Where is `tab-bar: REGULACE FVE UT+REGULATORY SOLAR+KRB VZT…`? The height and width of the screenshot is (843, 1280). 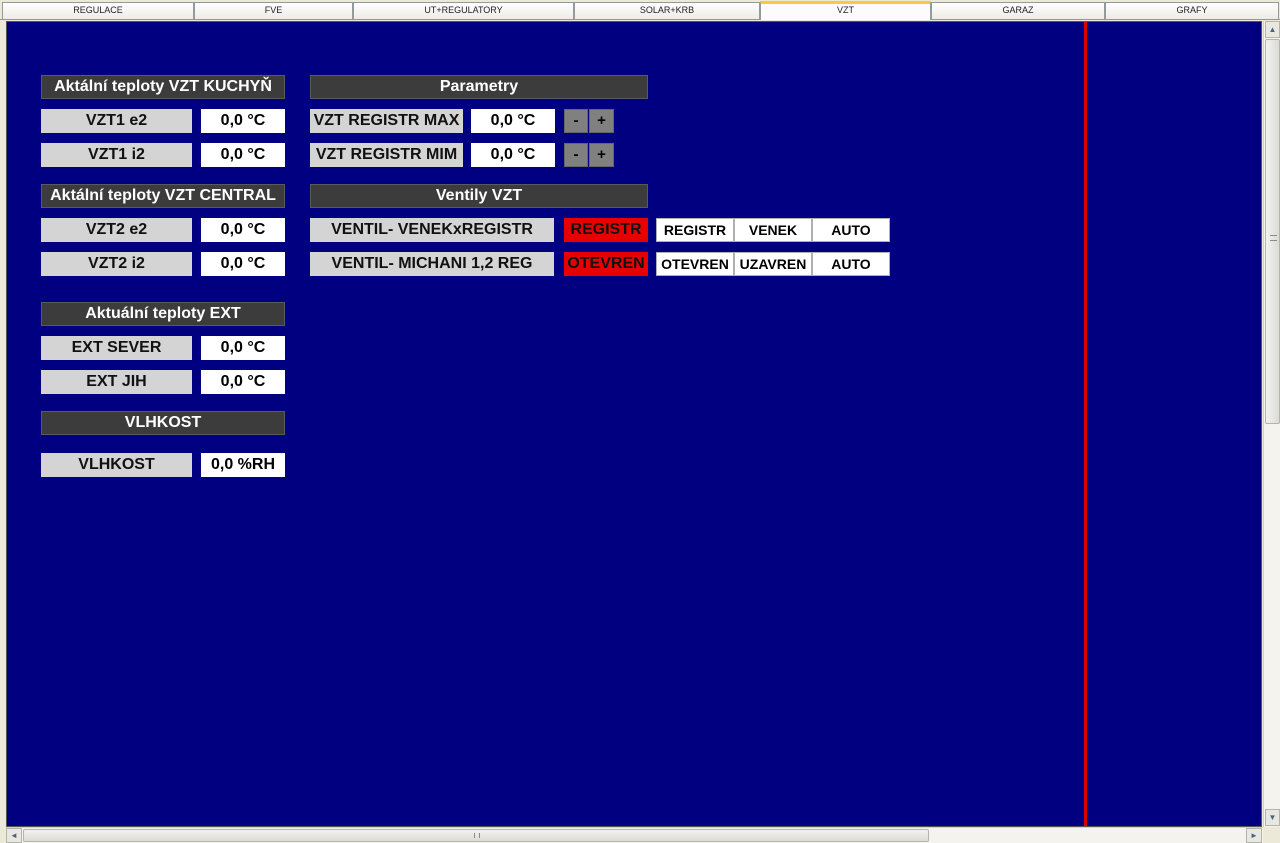
tab-bar: REGULACE FVE UT+REGULATORY SOLAR+KRB VZT… is located at coordinates (640, 10).